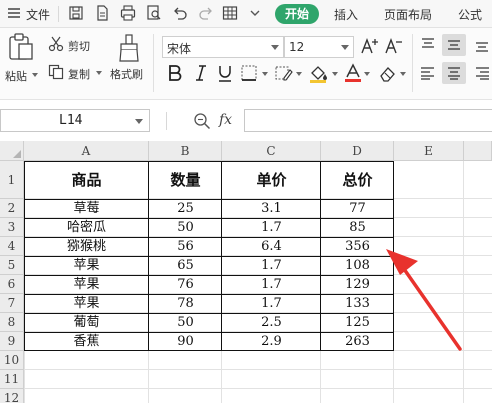 Image resolution: width=492 pixels, height=403 pixels. I want to click on row-header-6: 6, so click(12, 284).